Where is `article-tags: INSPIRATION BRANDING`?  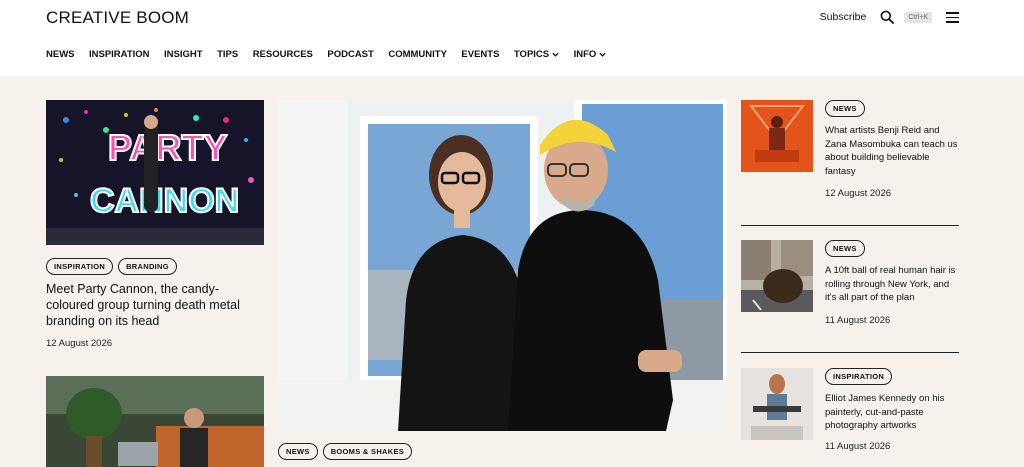 article-tags: INSPIRATION BRANDING is located at coordinates (111, 266).